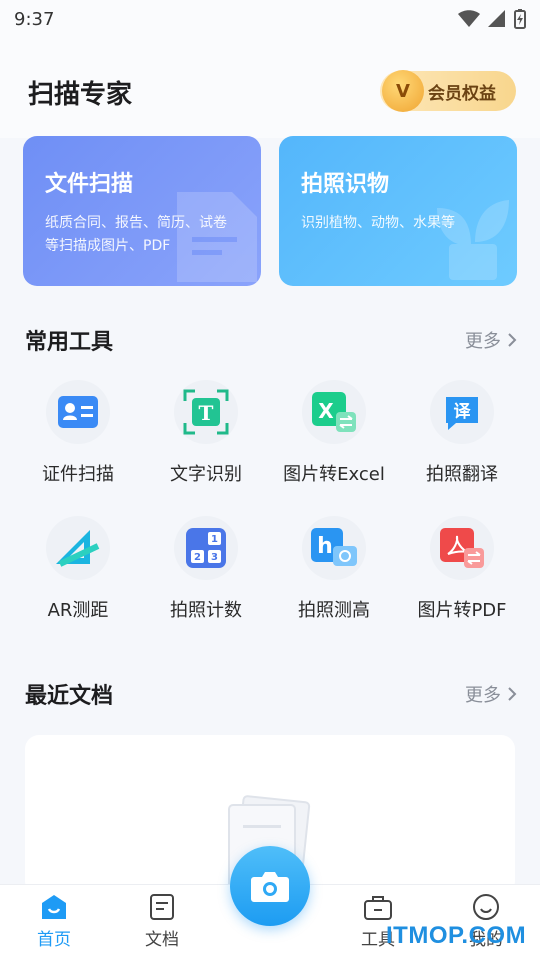  Describe the element at coordinates (334, 610) in the screenshot. I see `tool-label: 拍照测高` at that location.